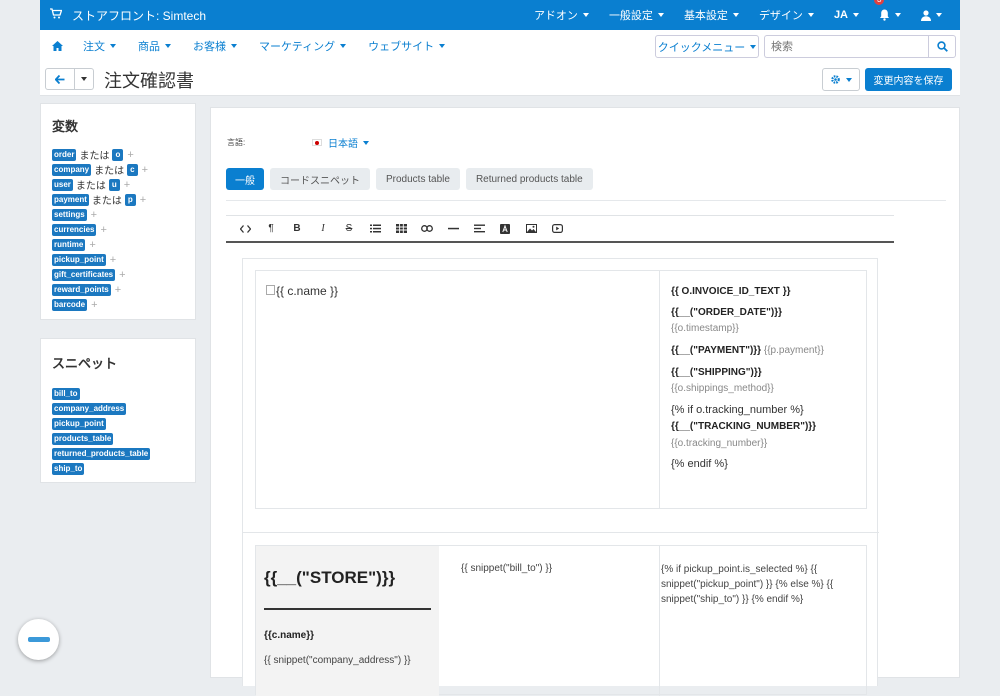 Image resolution: width=1000 pixels, height=696 pixels. What do you see at coordinates (340, 142) in the screenshot?
I see `language-selector: 日本語` at bounding box center [340, 142].